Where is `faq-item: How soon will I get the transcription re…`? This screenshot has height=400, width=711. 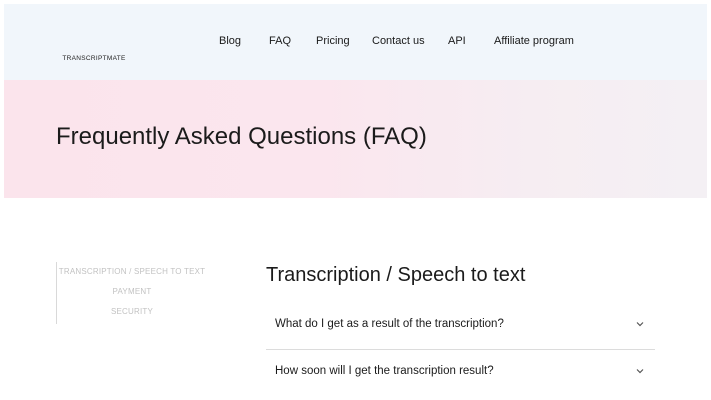
faq-item: How soon will I get the transcription re… is located at coordinates (460, 373).